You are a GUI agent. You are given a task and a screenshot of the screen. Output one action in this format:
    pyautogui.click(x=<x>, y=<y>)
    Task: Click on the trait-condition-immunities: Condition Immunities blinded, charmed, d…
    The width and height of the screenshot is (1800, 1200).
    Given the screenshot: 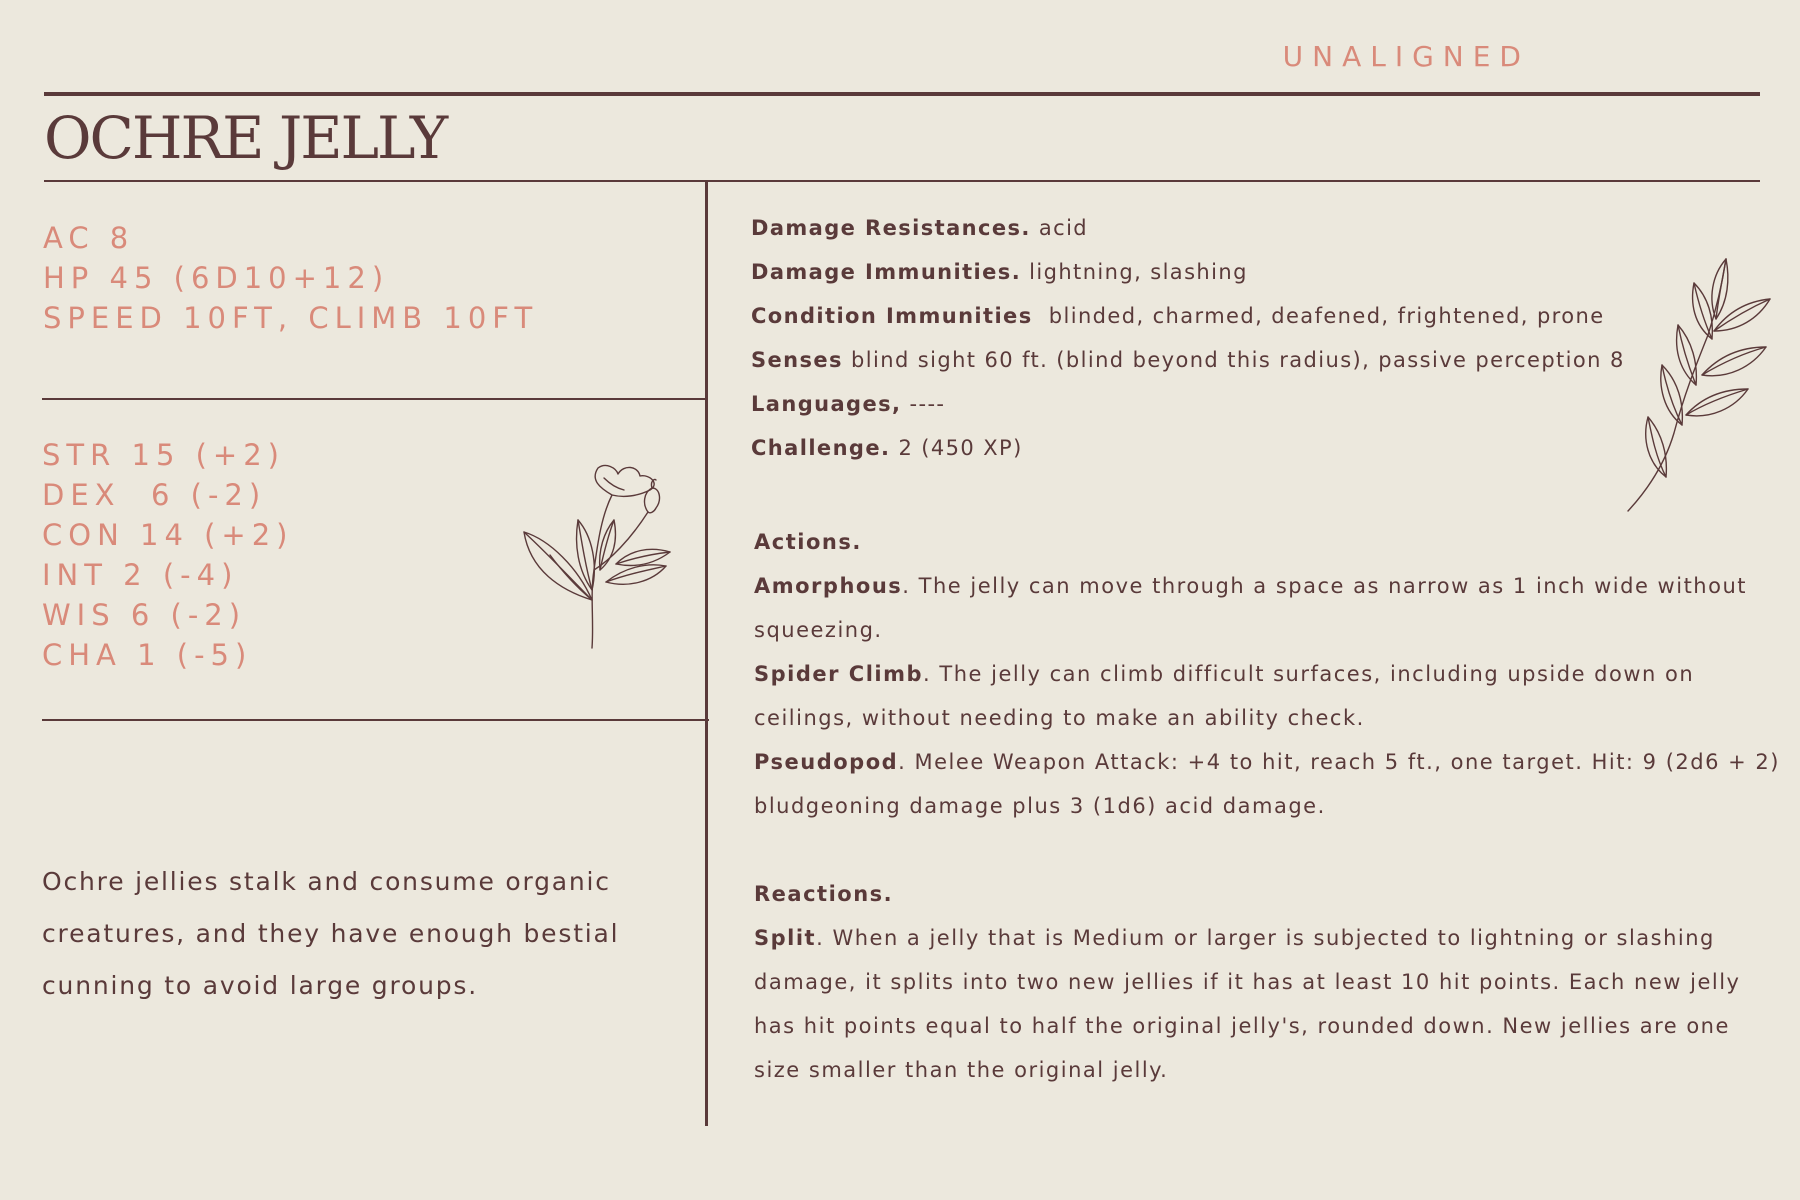 What is the action you would take?
    pyautogui.click(x=1256, y=318)
    